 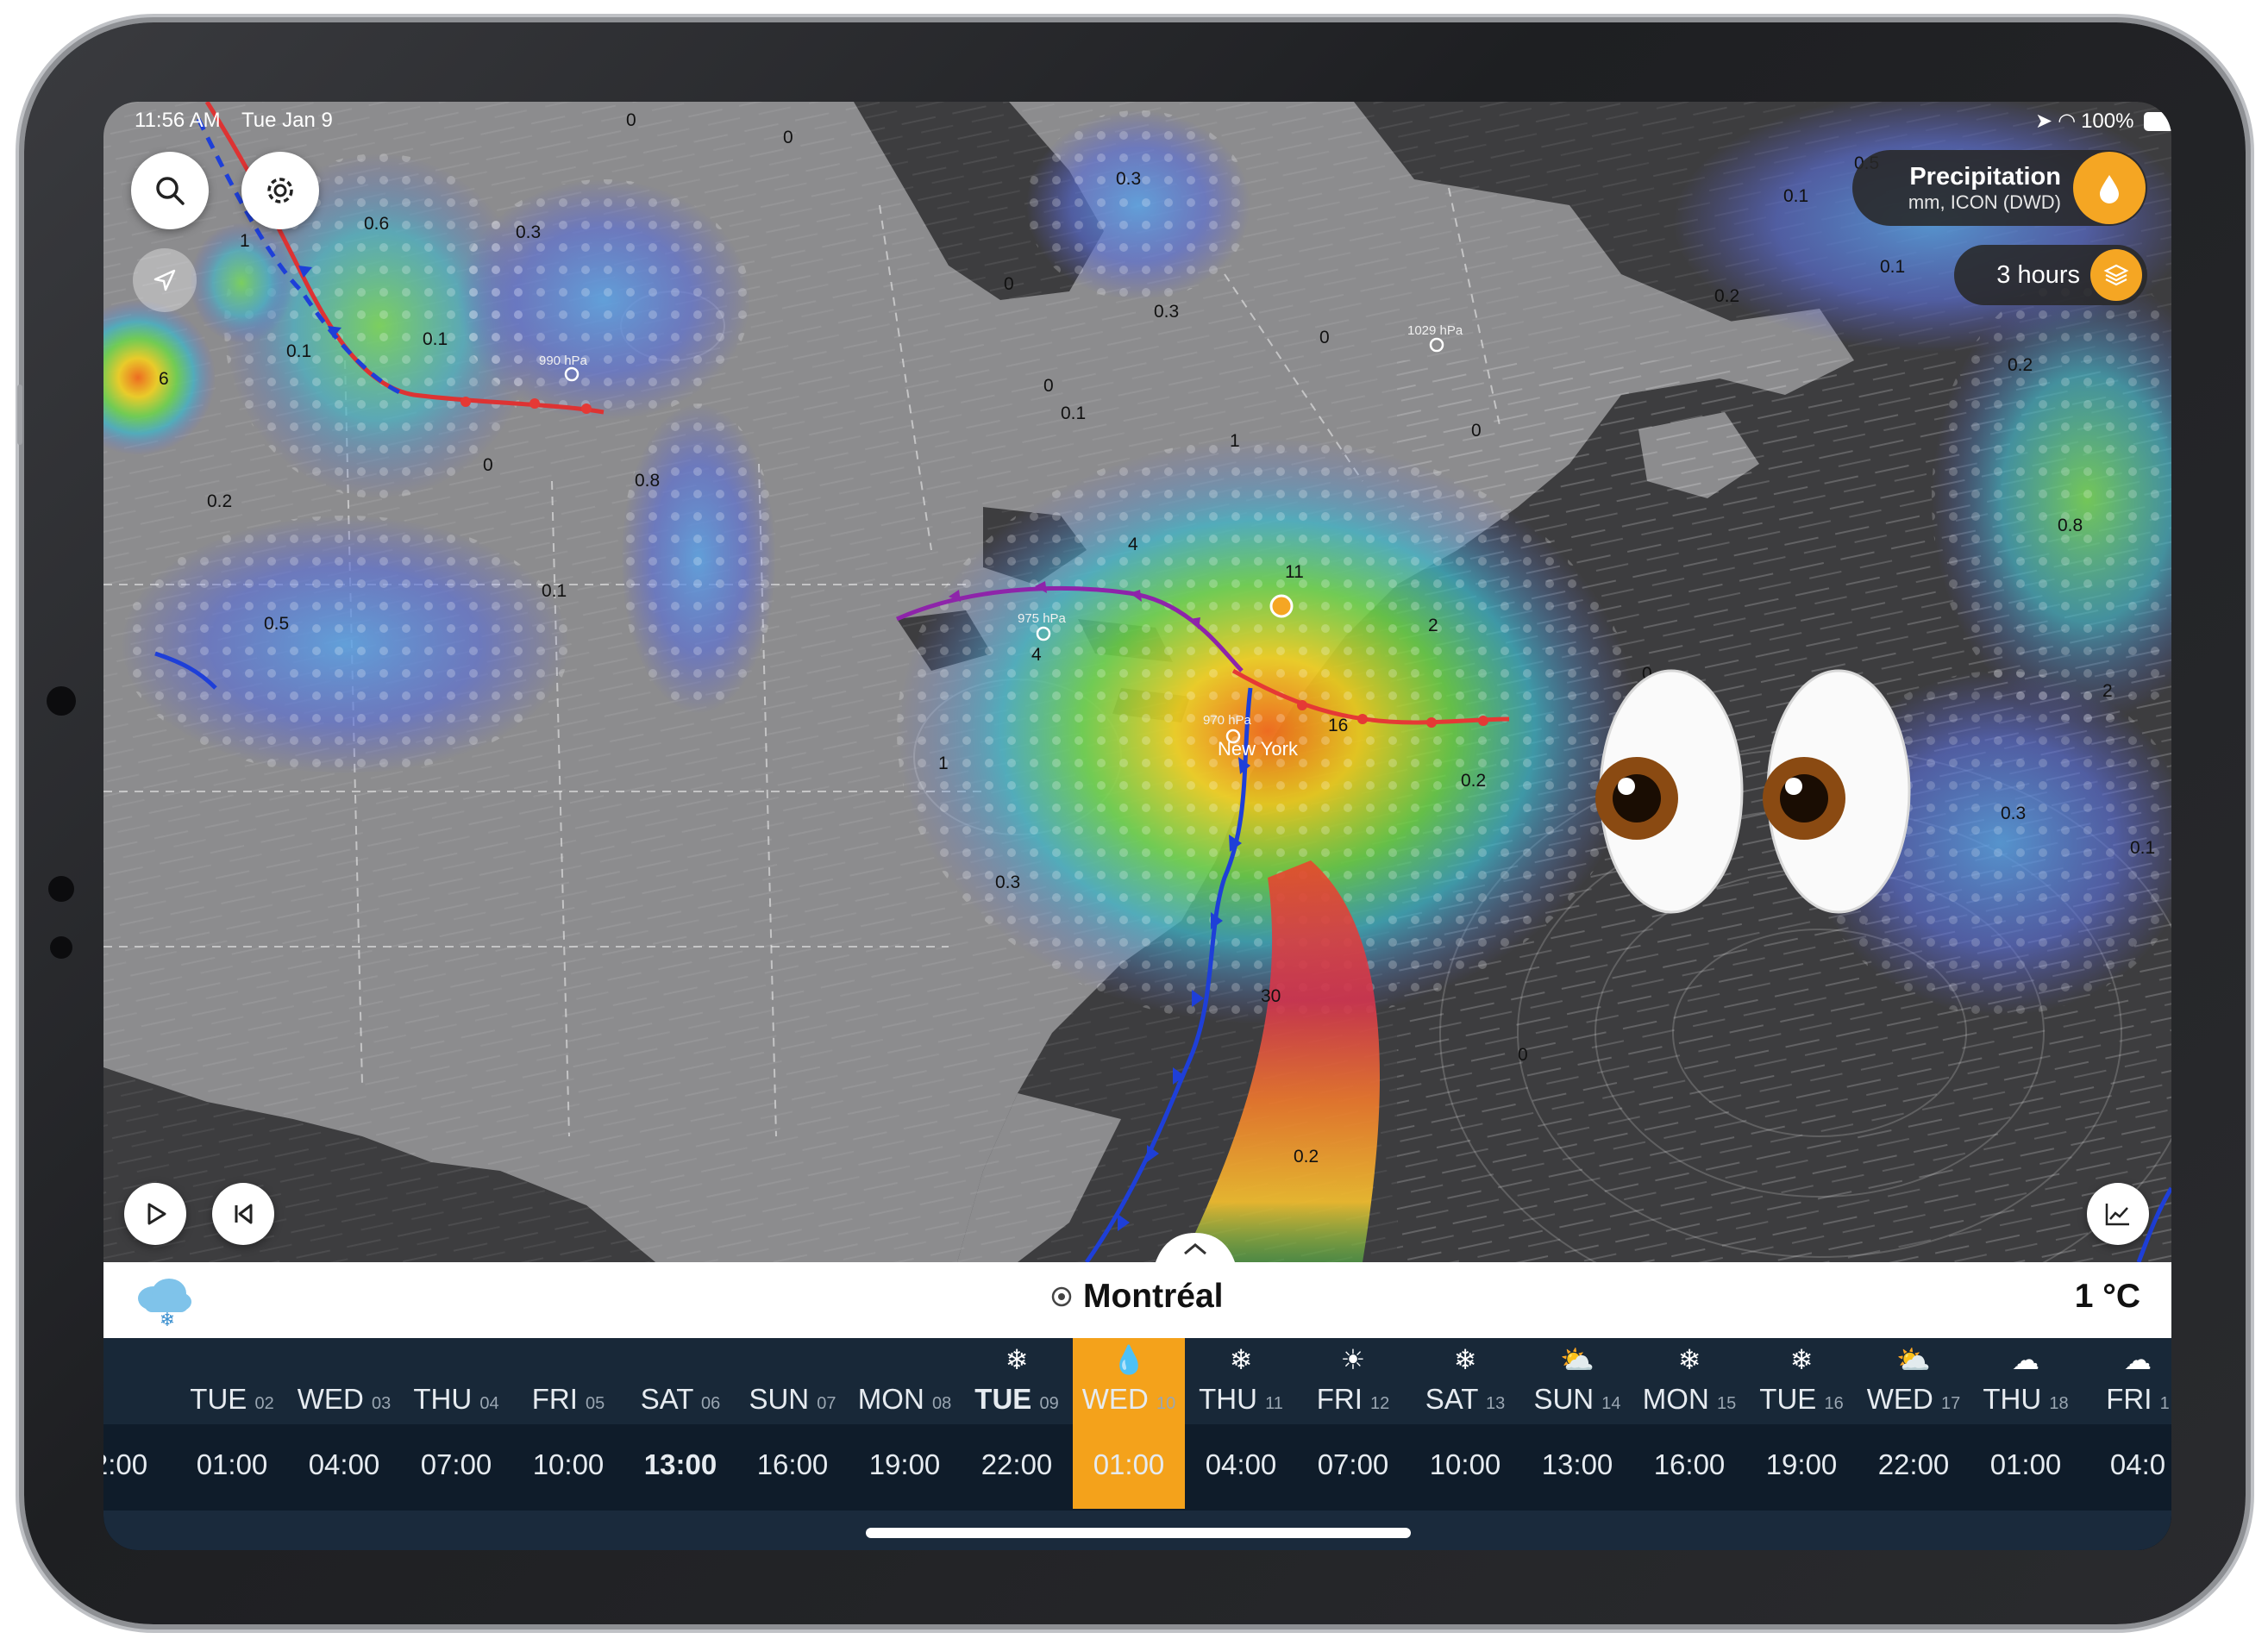 I want to click on day-label: TUE 02, so click(x=232, y=1399).